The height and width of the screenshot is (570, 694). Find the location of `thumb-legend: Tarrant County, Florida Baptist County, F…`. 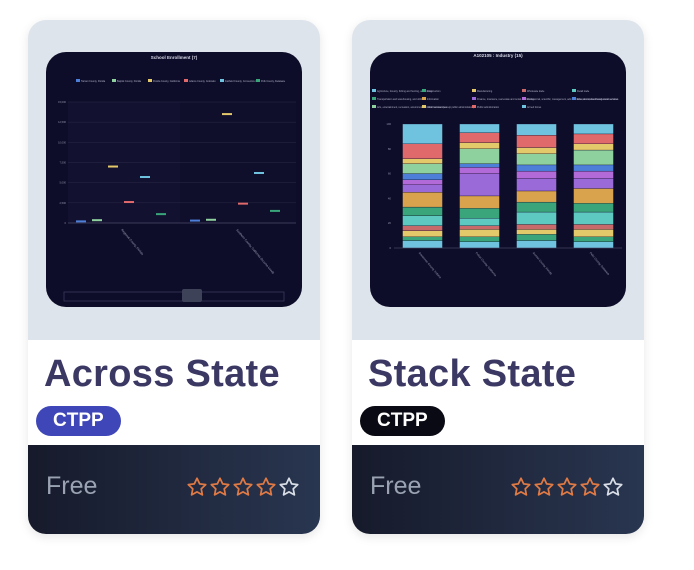

thumb-legend: Tarrant County, Florida Baptist County, F… is located at coordinates (181, 81).